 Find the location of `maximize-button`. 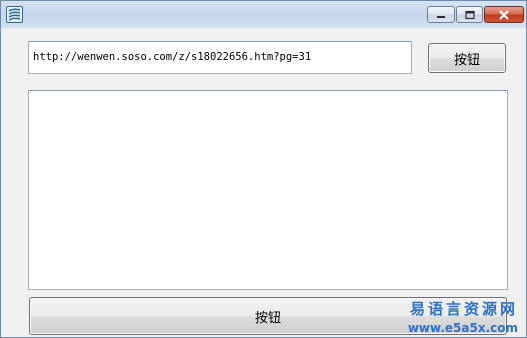

maximize-button is located at coordinates (469, 14).